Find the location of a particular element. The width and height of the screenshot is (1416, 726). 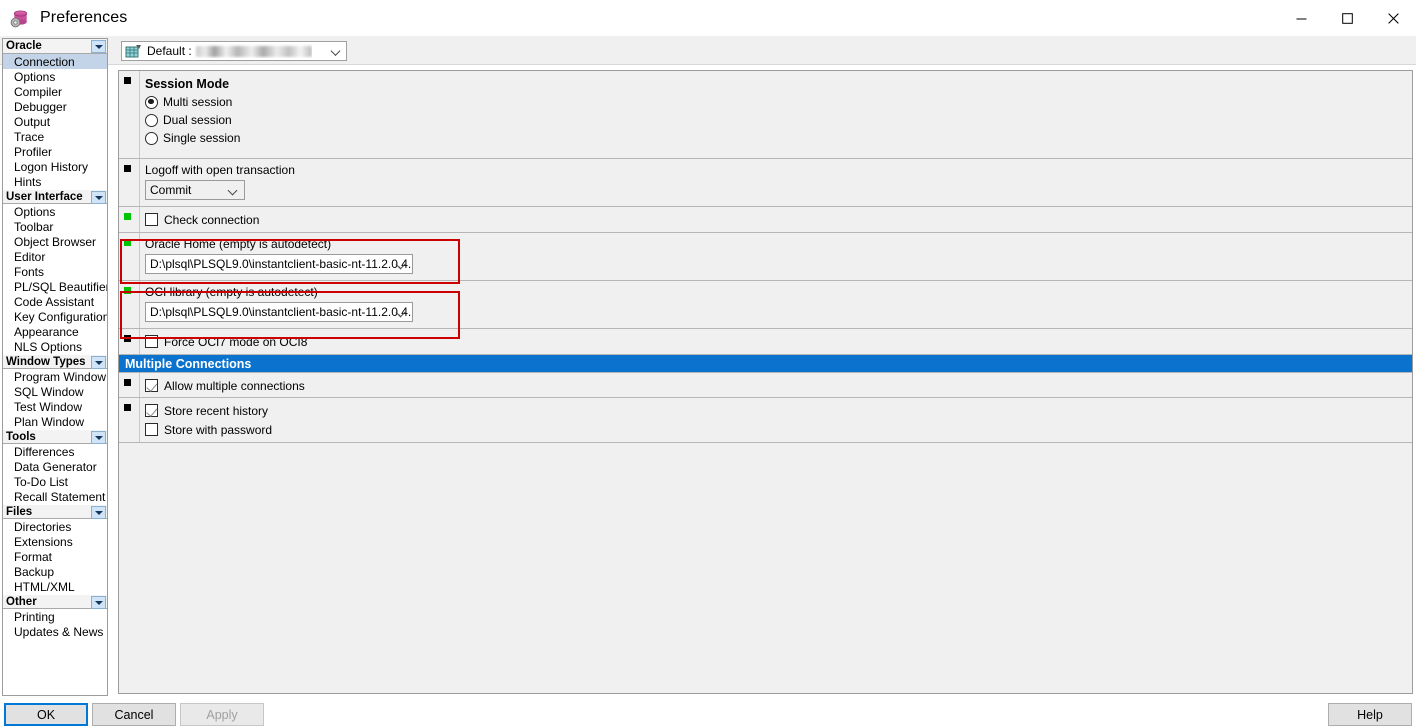

sidebar-item-object-browser: Object Browser is located at coordinates (55, 241).